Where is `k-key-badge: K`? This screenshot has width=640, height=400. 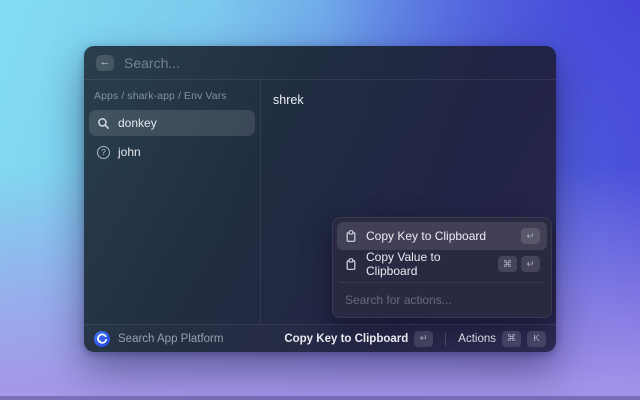
k-key-badge: K is located at coordinates (536, 338).